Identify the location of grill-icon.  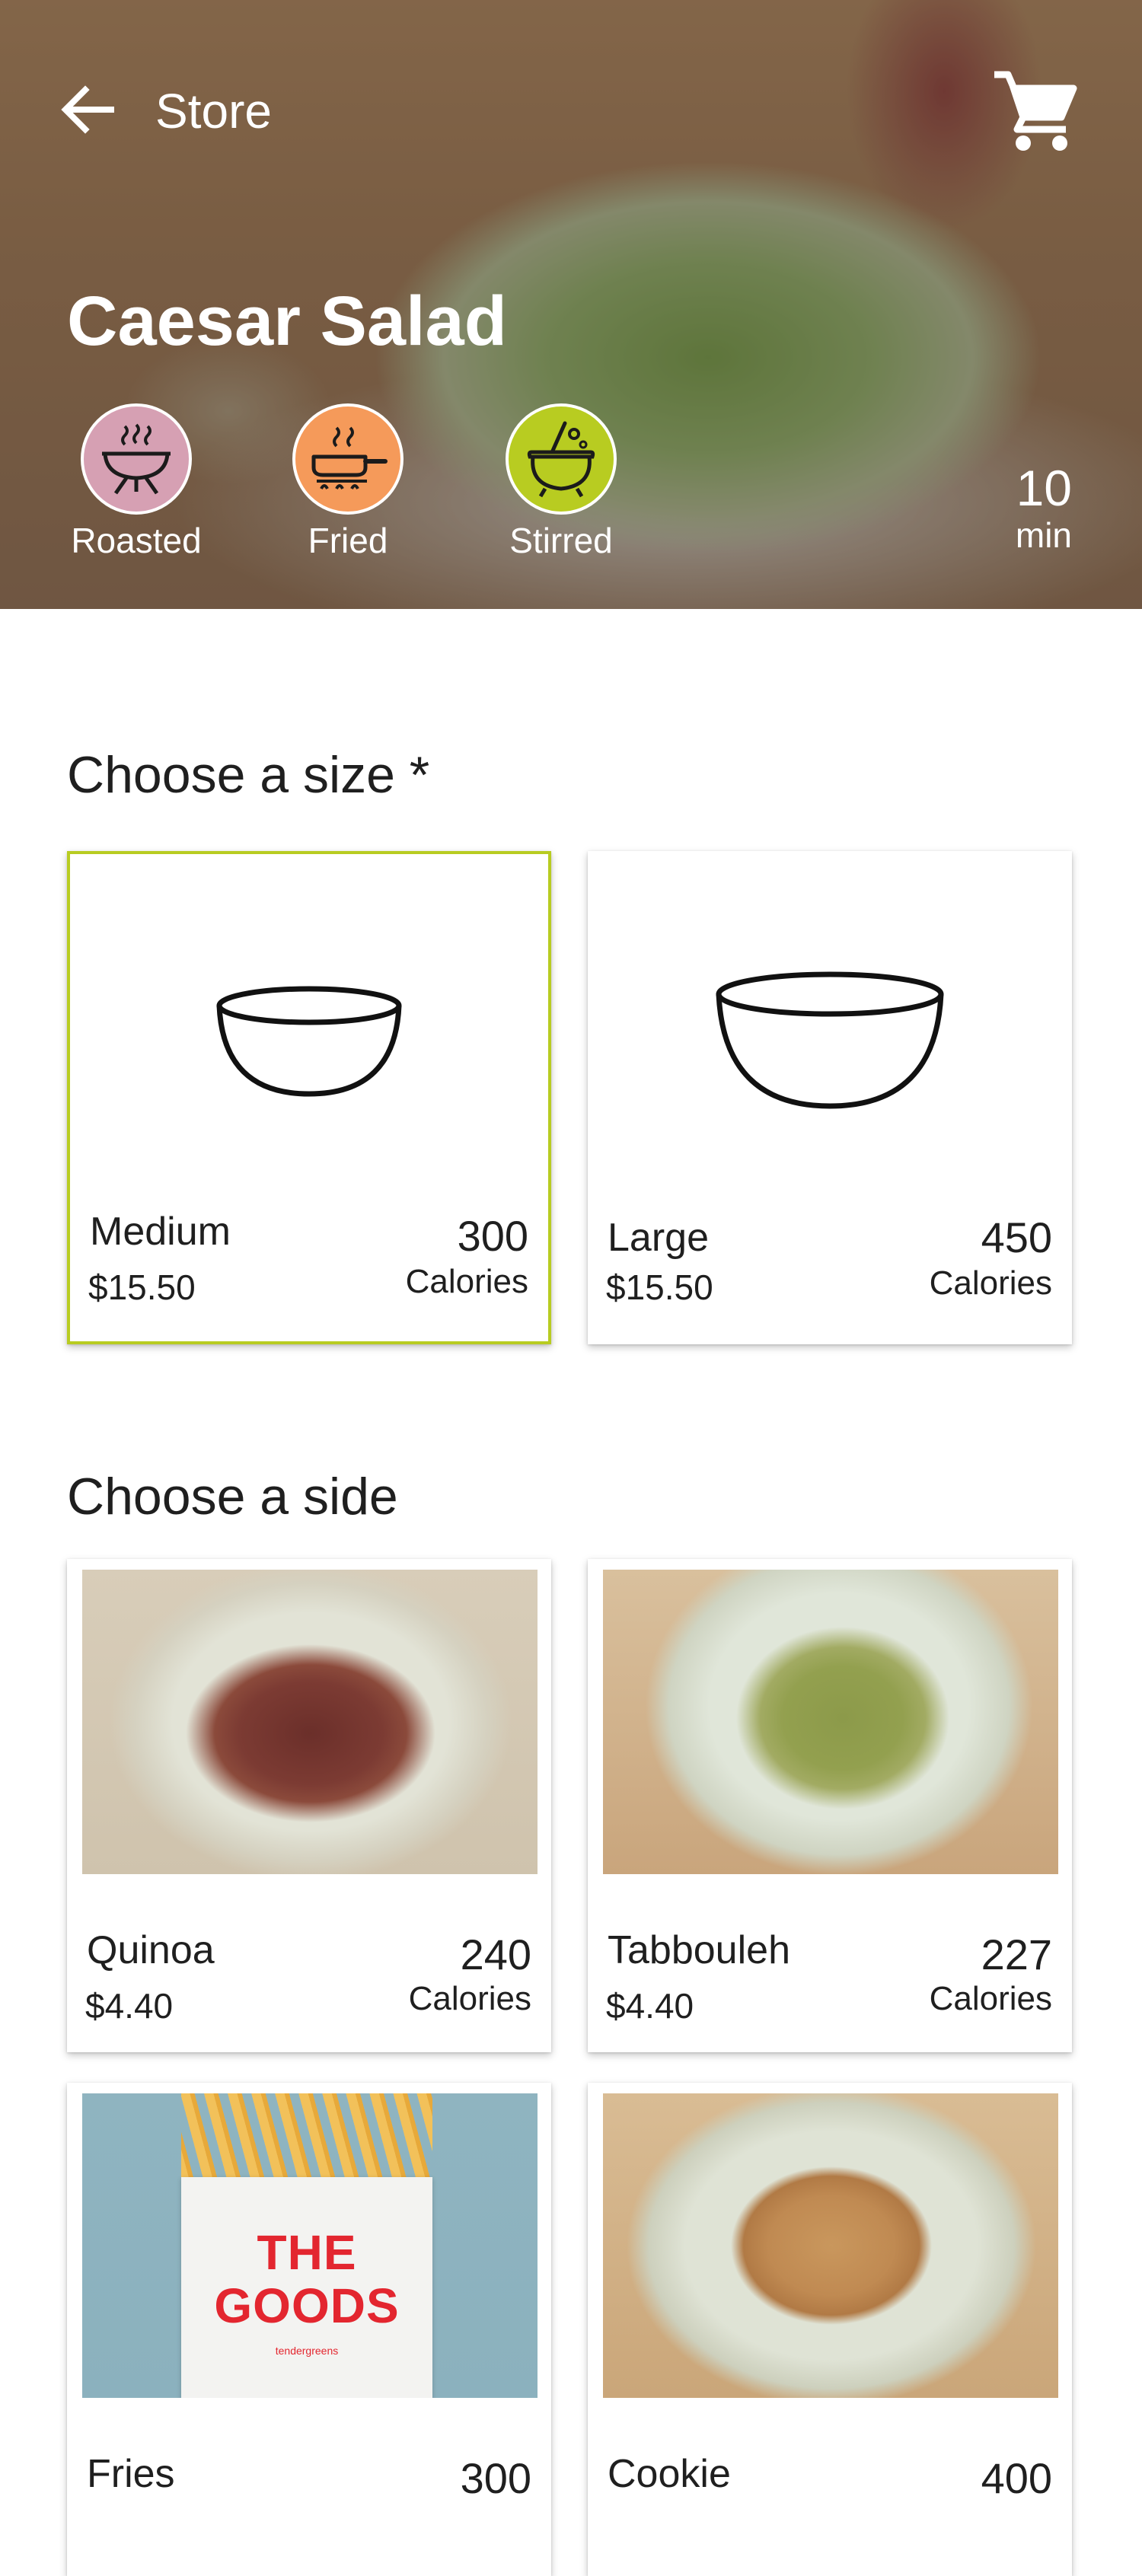
(136, 459).